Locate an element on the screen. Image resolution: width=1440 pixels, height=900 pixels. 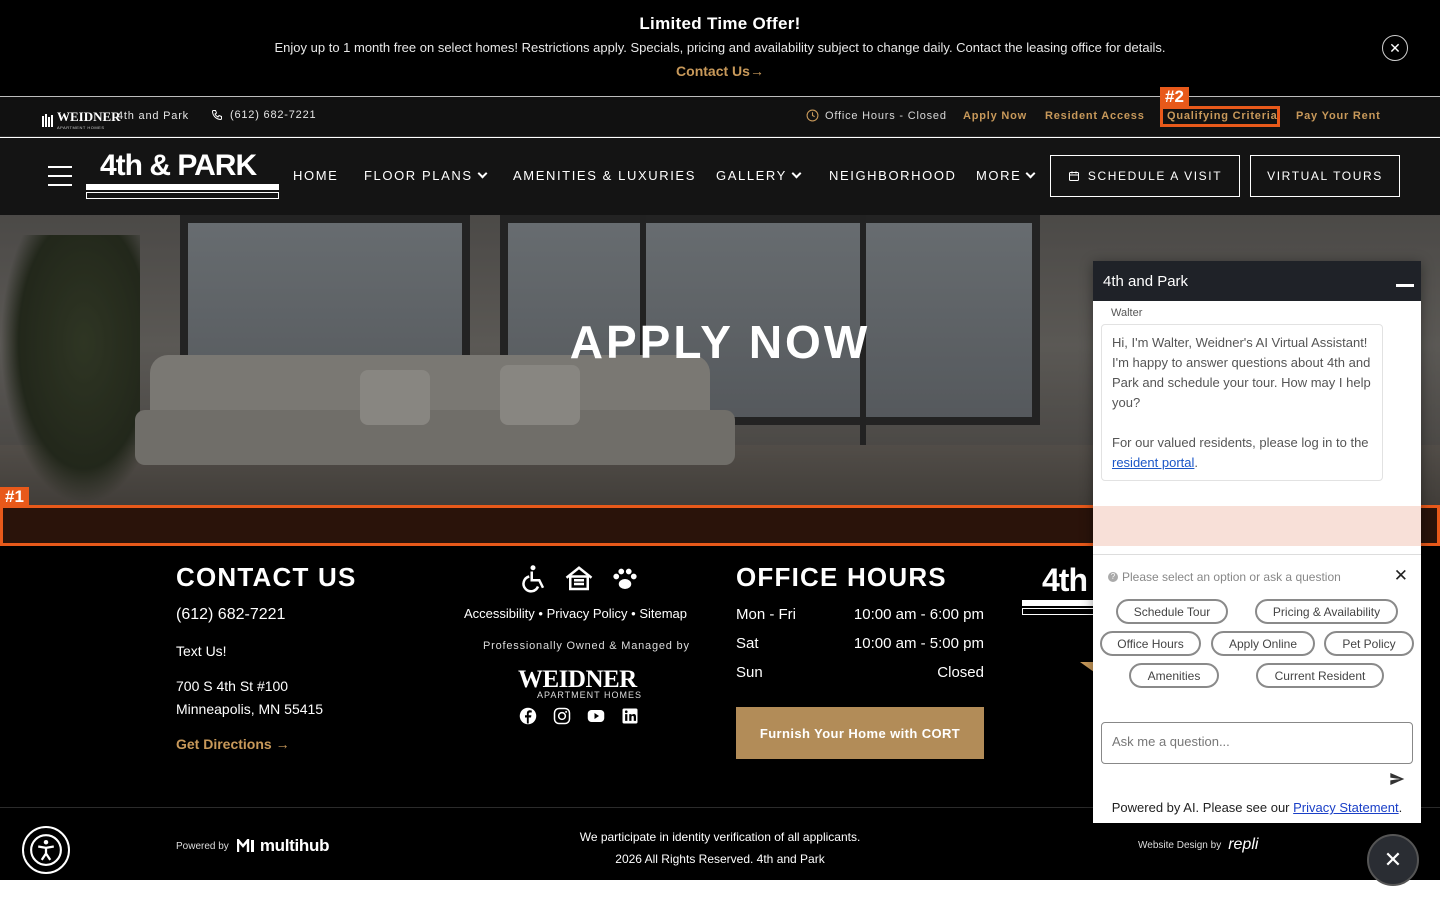
chip-office-hours: Office Hours is located at coordinates (1150, 643).